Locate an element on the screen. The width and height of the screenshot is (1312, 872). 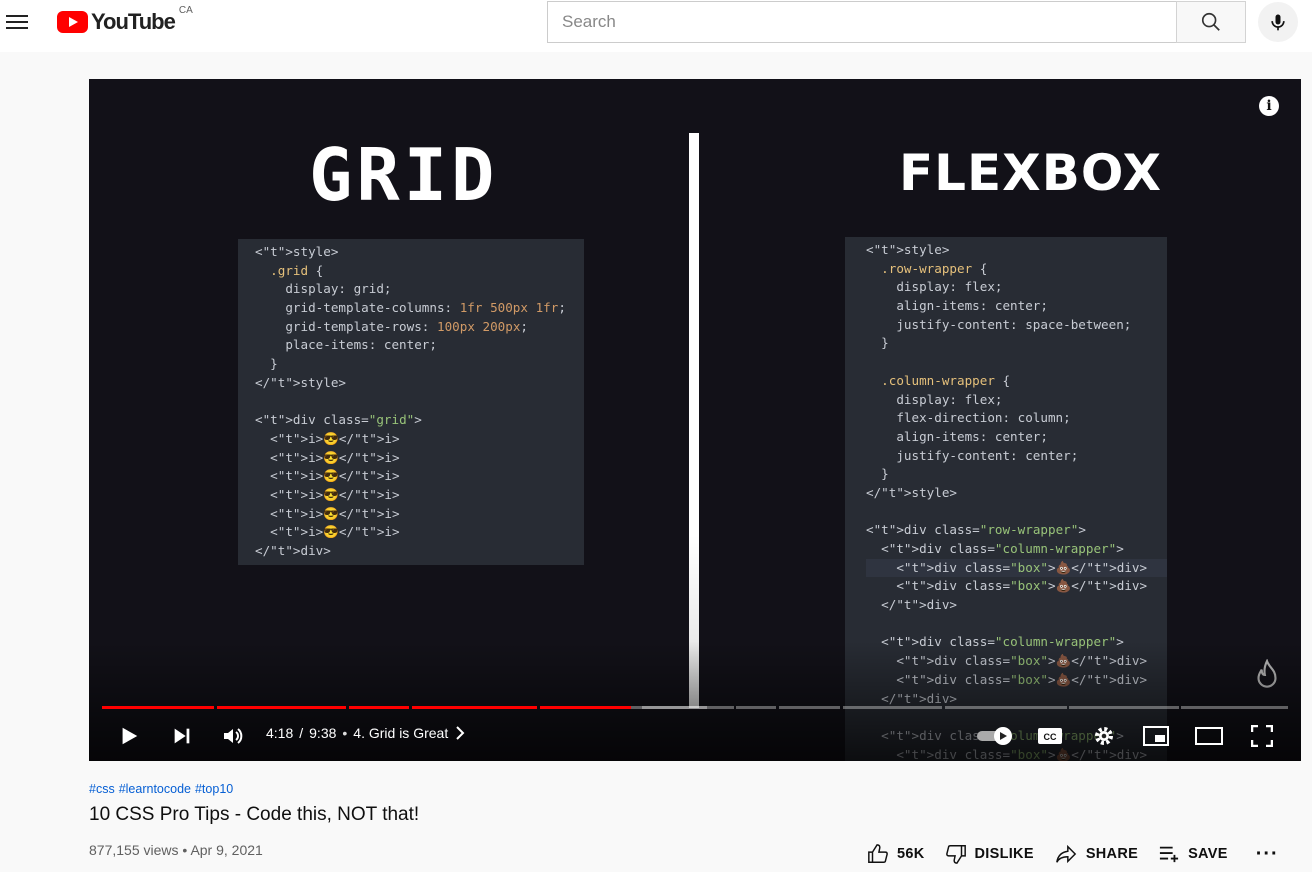
youtube-logo: YouTube CA is located at coordinates (125, 20).